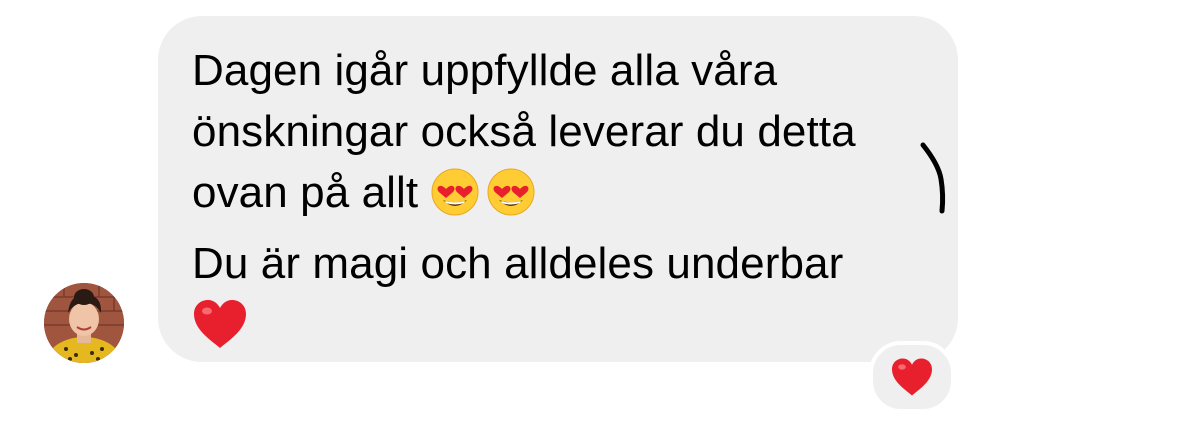 The height and width of the screenshot is (424, 1200). I want to click on message-line-1: Dagen igår uppfyllde alla våra, so click(485, 70).